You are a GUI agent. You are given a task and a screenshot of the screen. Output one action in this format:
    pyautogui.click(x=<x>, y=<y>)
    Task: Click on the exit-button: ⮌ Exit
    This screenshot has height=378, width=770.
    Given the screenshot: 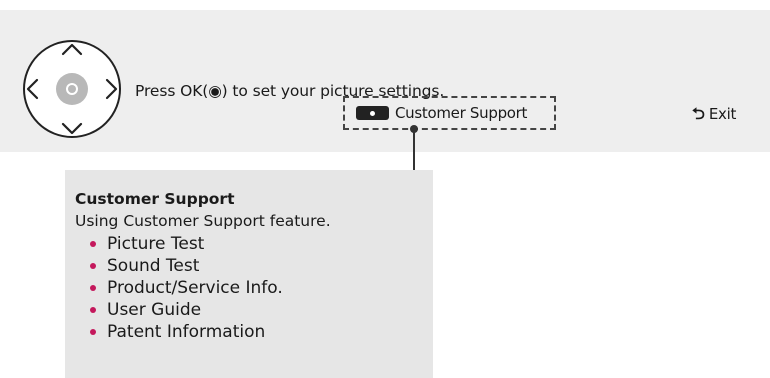 What is the action you would take?
    pyautogui.click(x=714, y=114)
    